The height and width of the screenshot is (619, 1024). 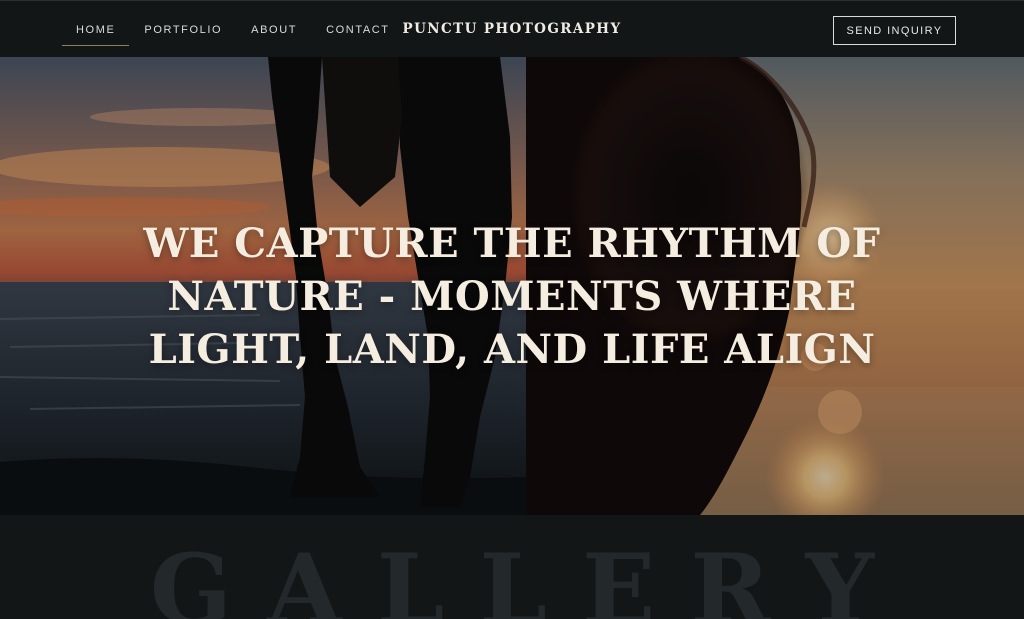 I want to click on gallery-heading-letter: Y, so click(x=839, y=576).